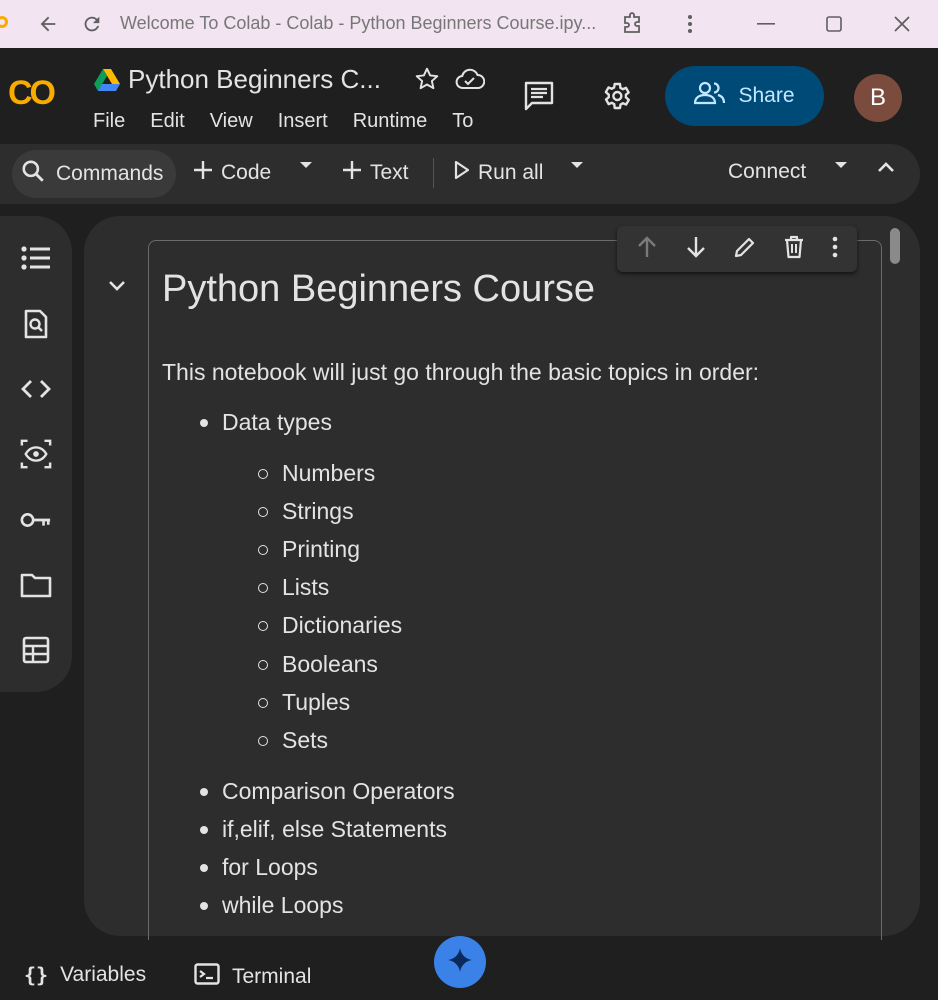  Describe the element at coordinates (246, 172) in the screenshot. I see `add-code-label: Code` at that location.